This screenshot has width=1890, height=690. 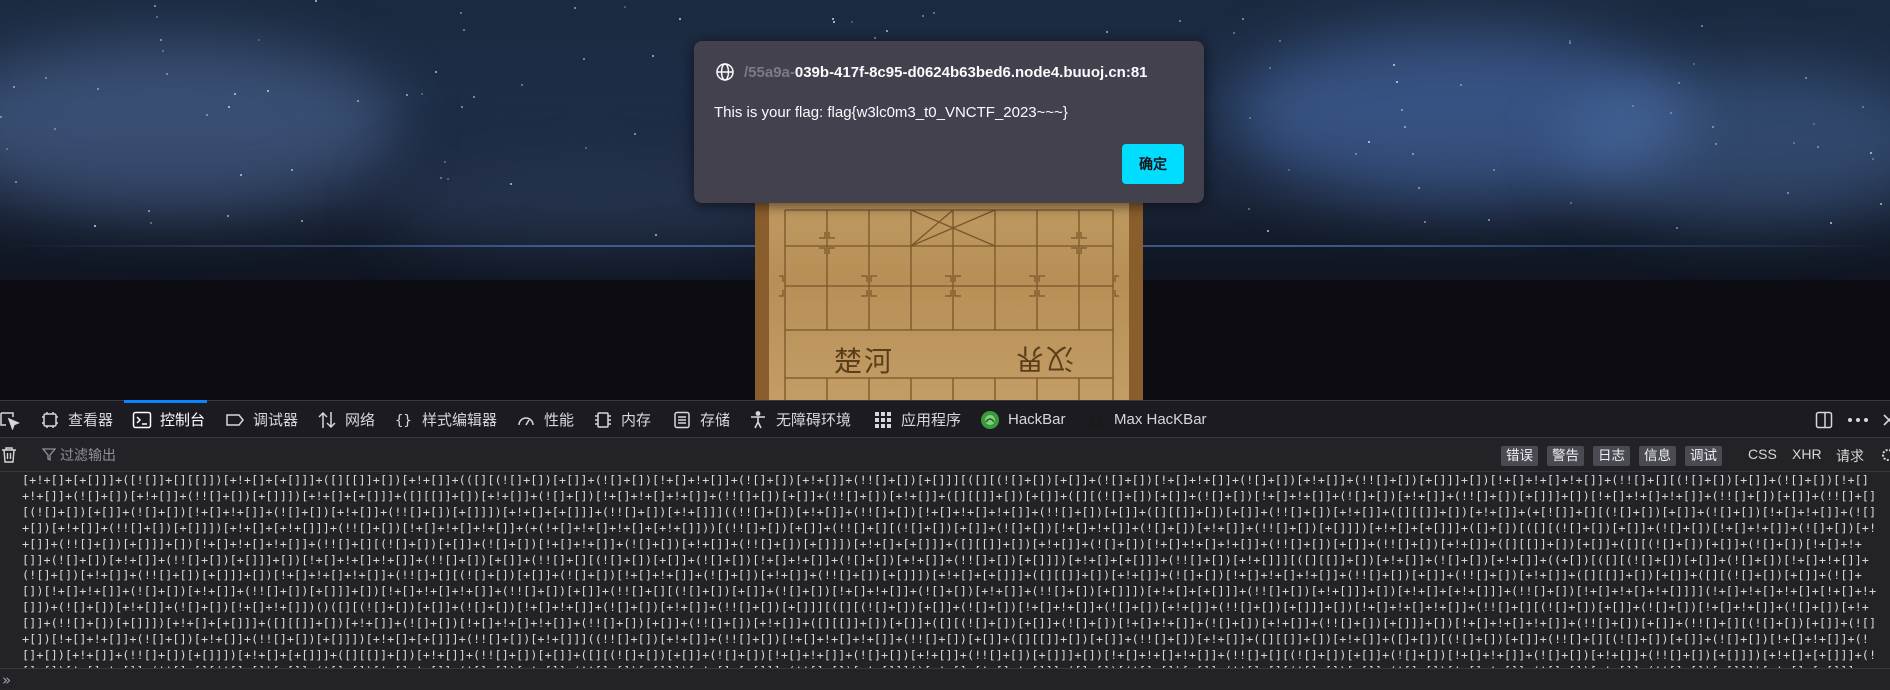 I want to click on network-icon, so click(x=327, y=420).